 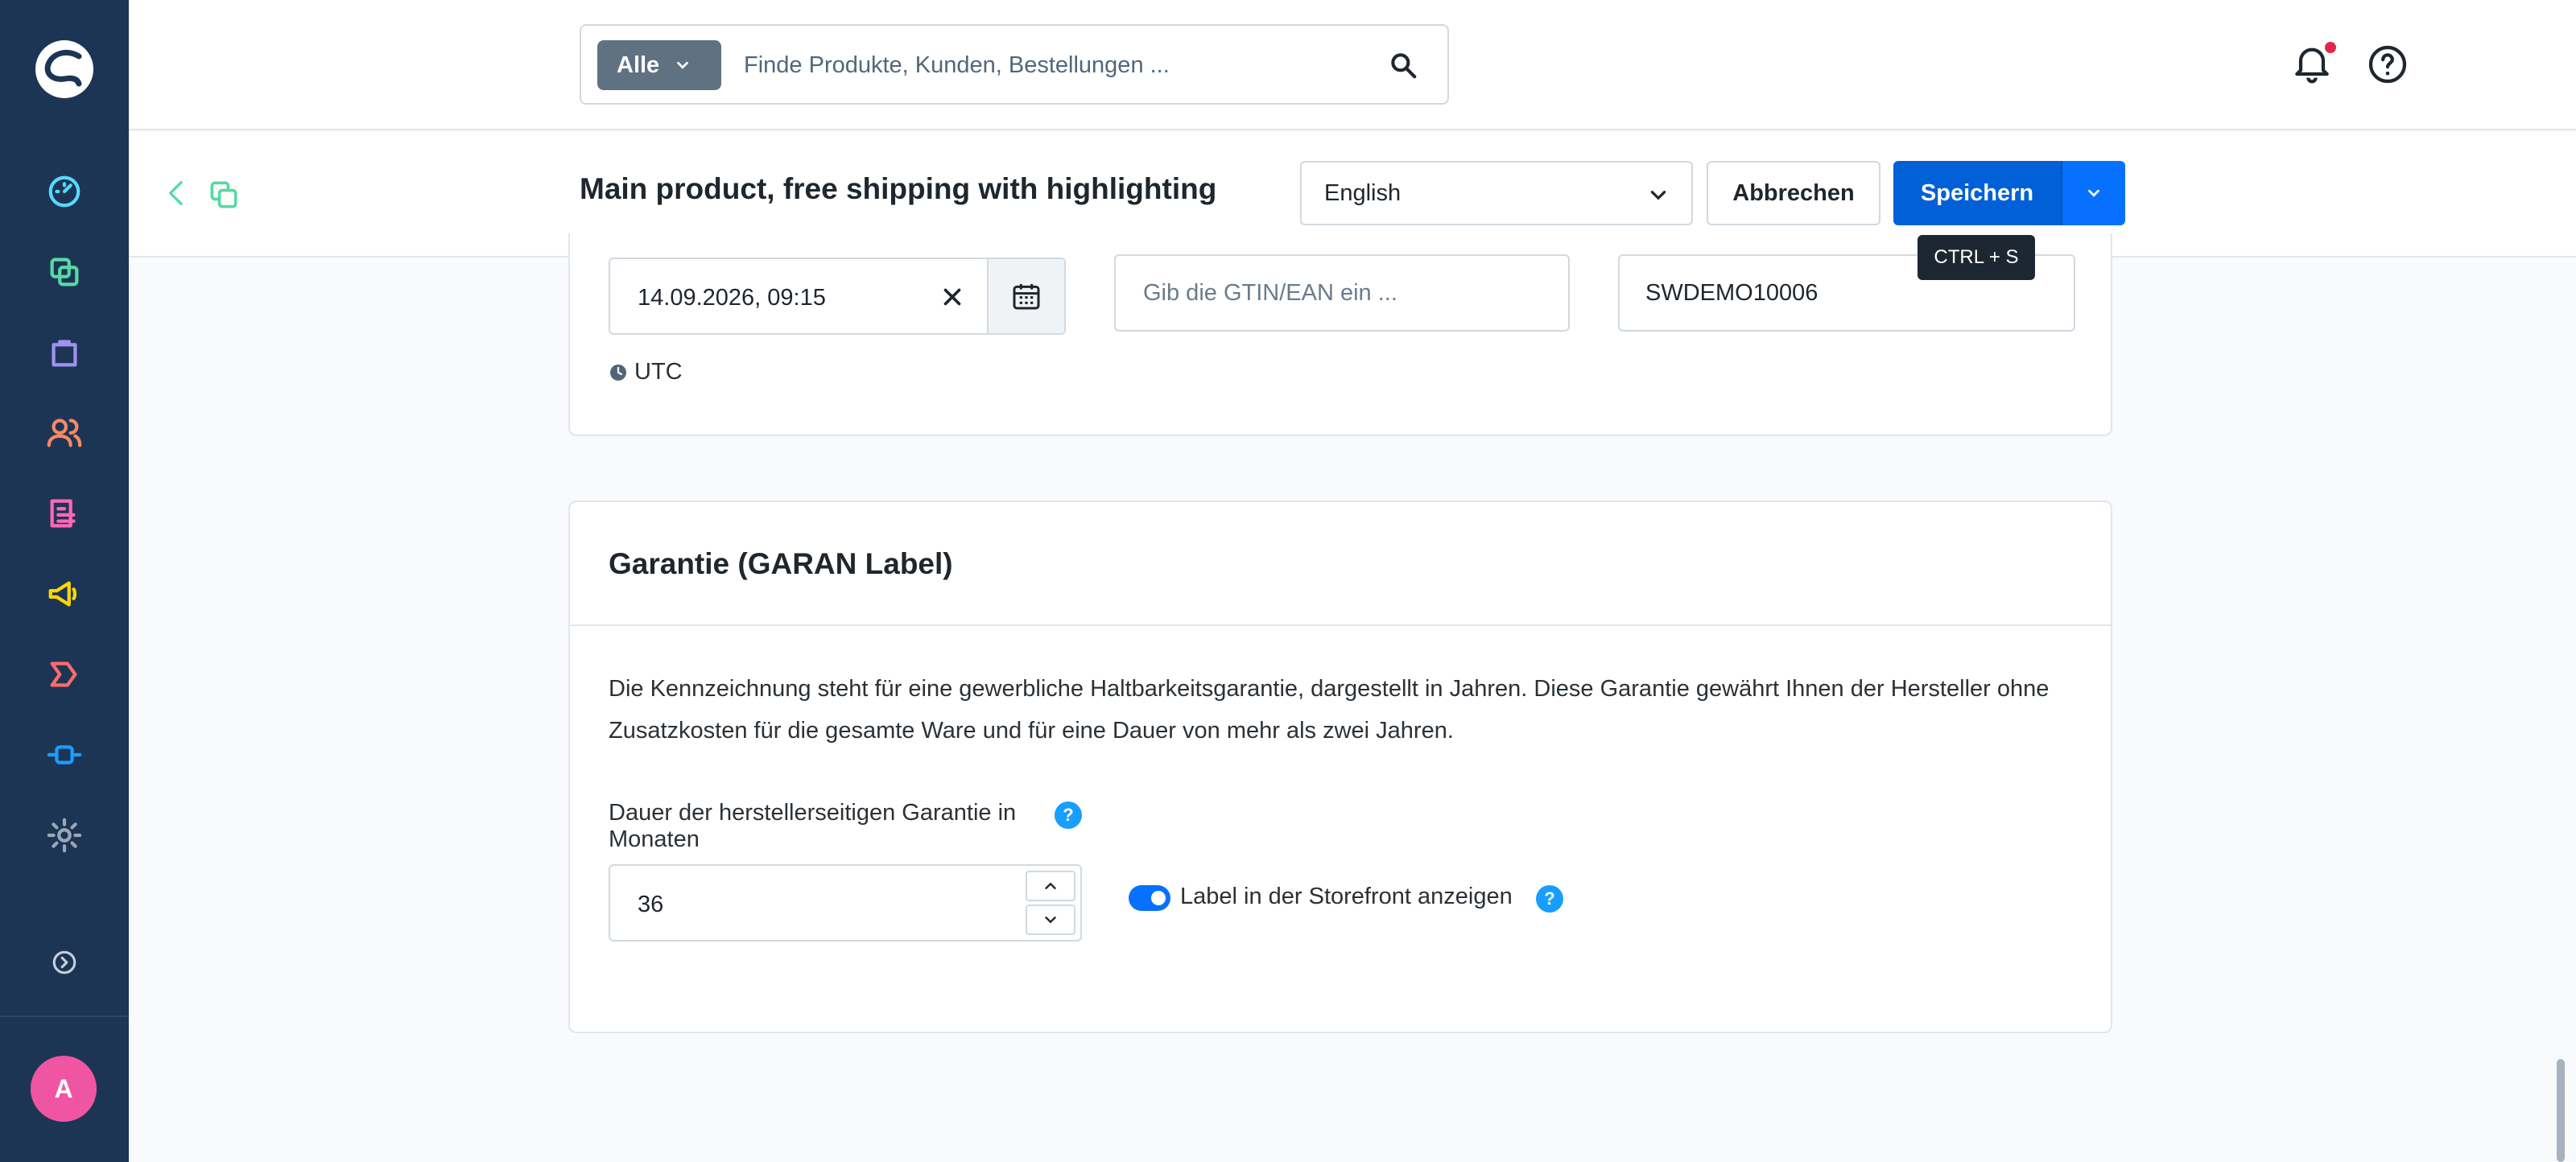 I want to click on release-date-value: 14.09.2026, 09:15, so click(x=732, y=298).